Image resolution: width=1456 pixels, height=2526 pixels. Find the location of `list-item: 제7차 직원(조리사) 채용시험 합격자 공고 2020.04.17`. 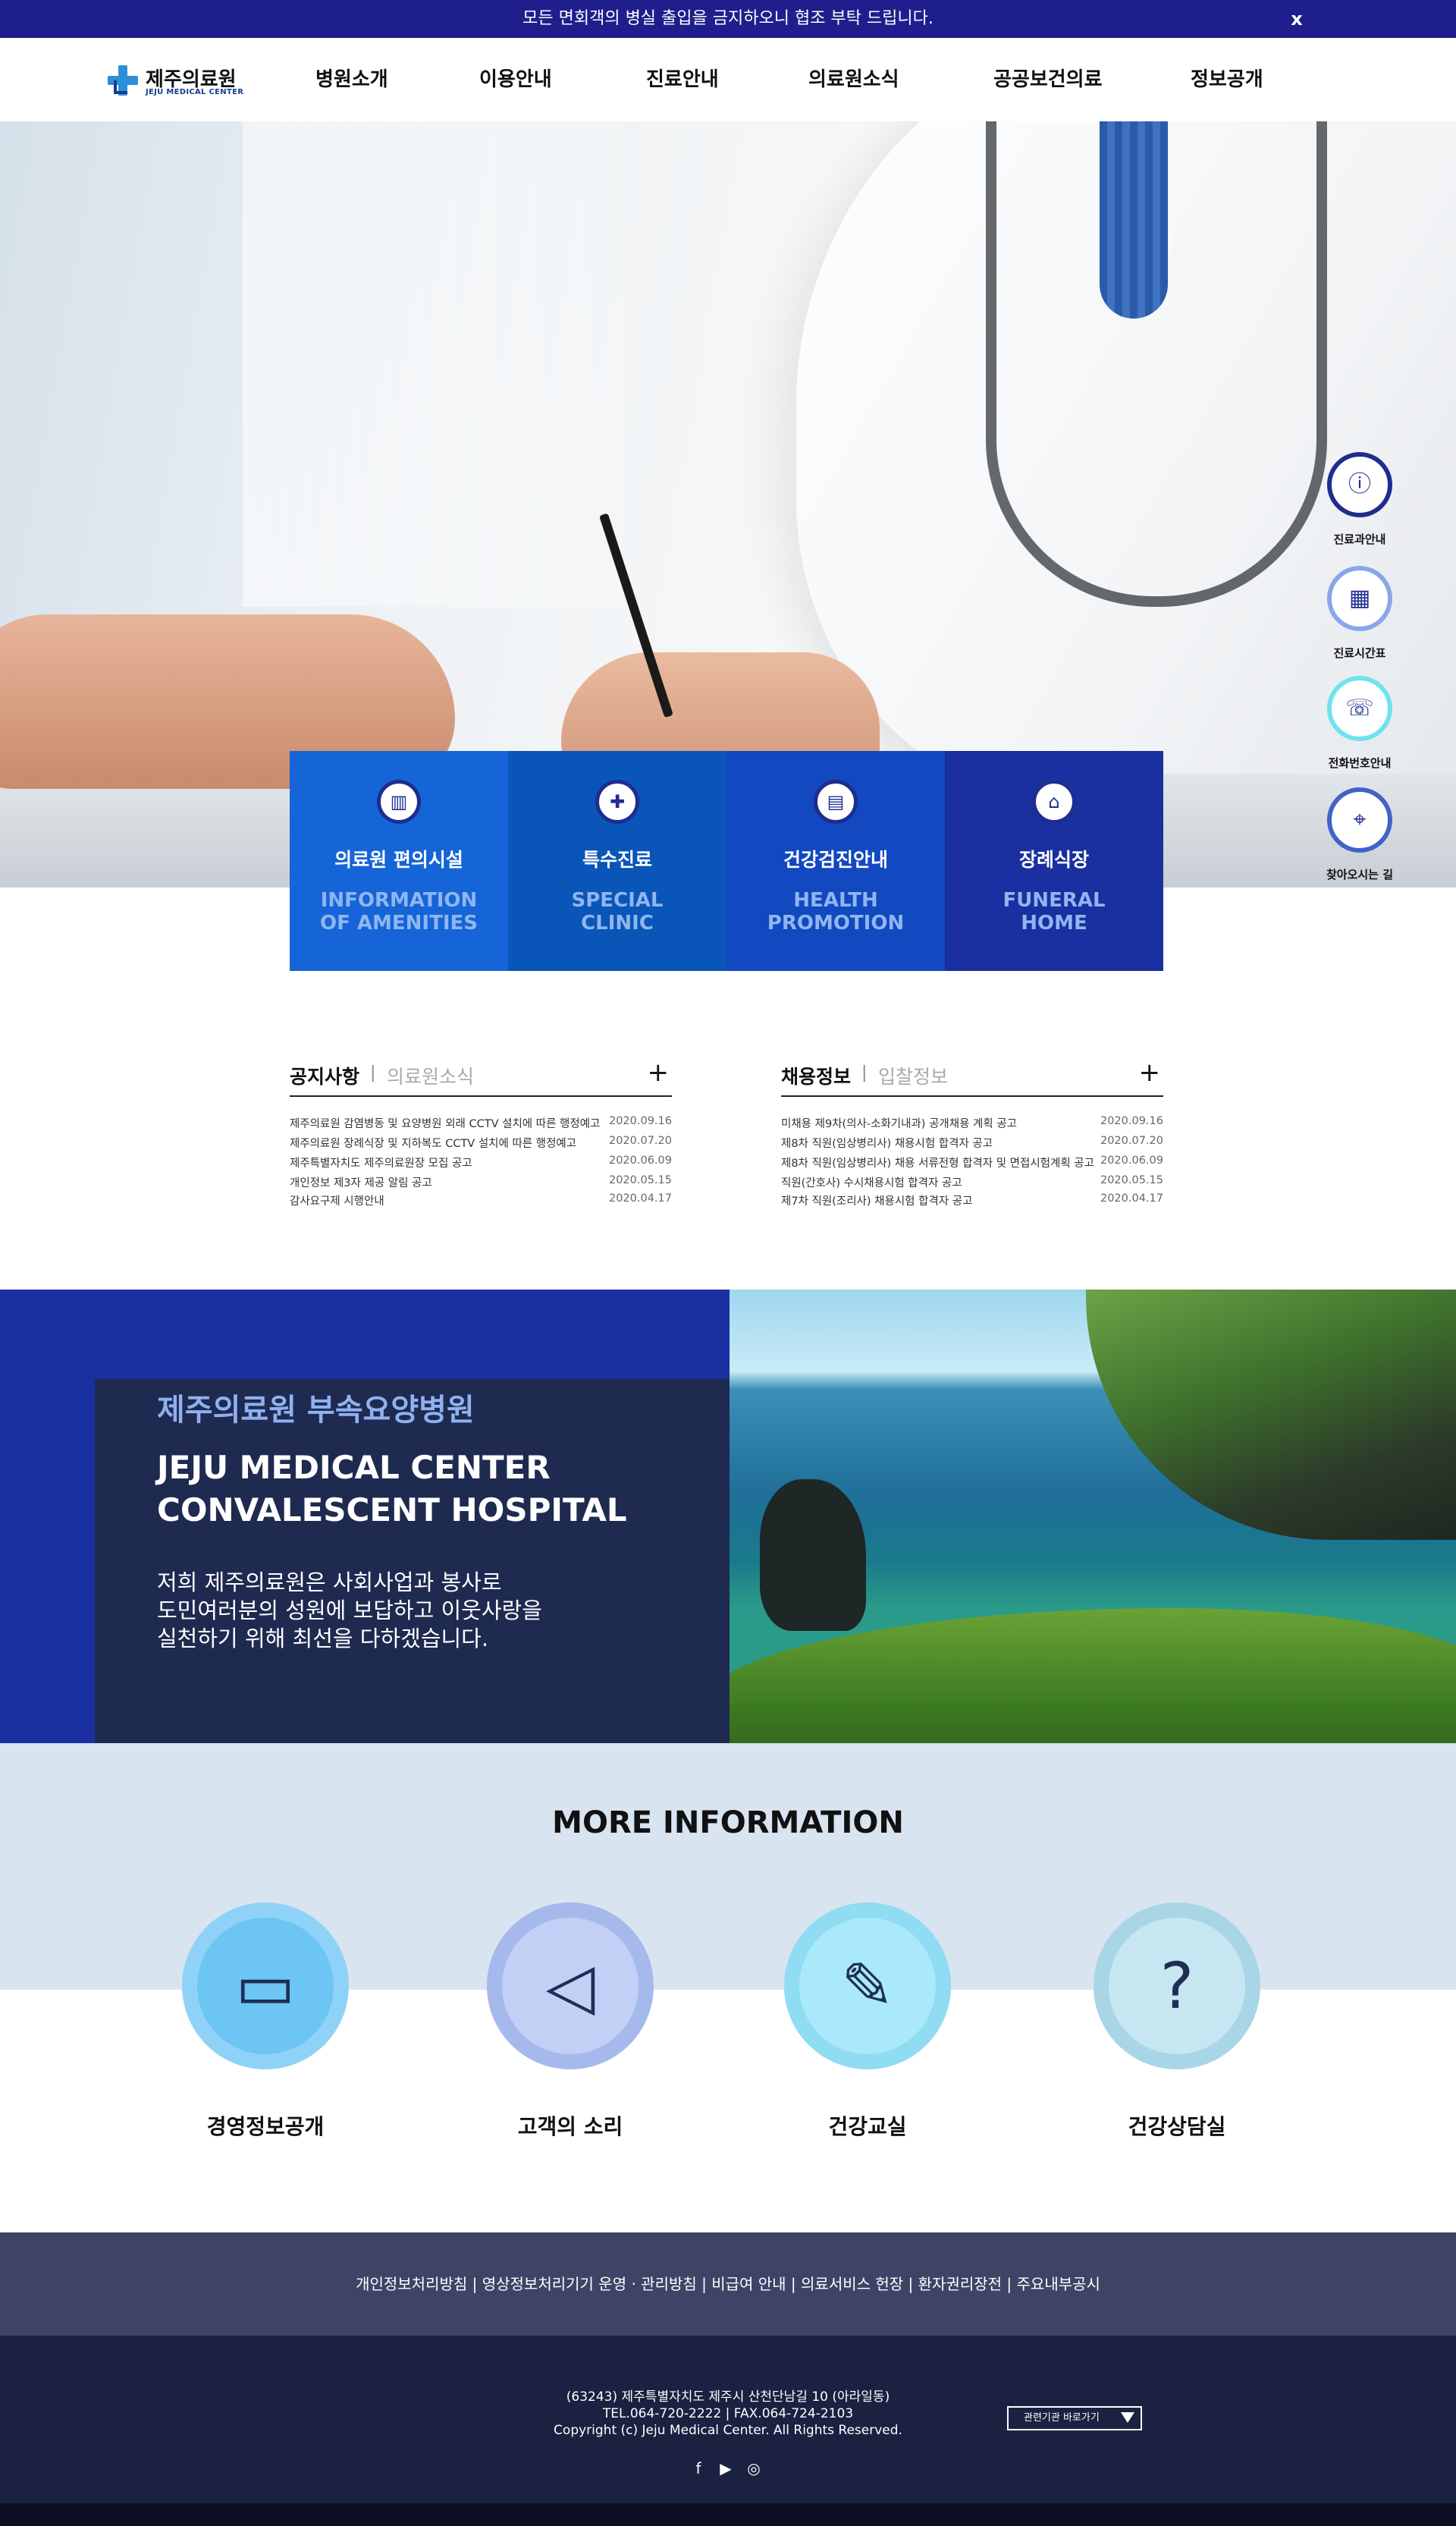

list-item: 제7차 직원(조리사) 채용시험 합격자 공고 2020.04.17 is located at coordinates (972, 1202).